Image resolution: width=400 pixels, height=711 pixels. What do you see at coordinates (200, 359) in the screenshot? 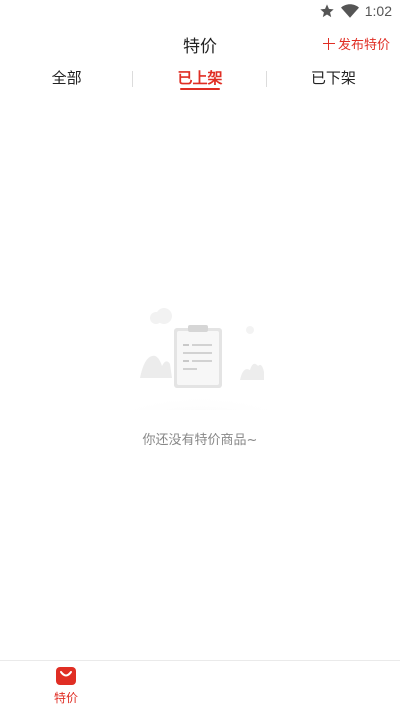
I see `empty-clipboard-illustration` at bounding box center [200, 359].